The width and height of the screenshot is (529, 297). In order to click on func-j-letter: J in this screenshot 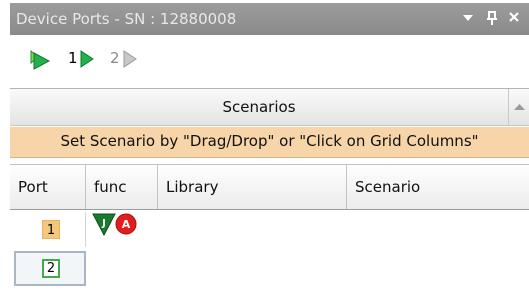, I will do `click(103, 223)`.